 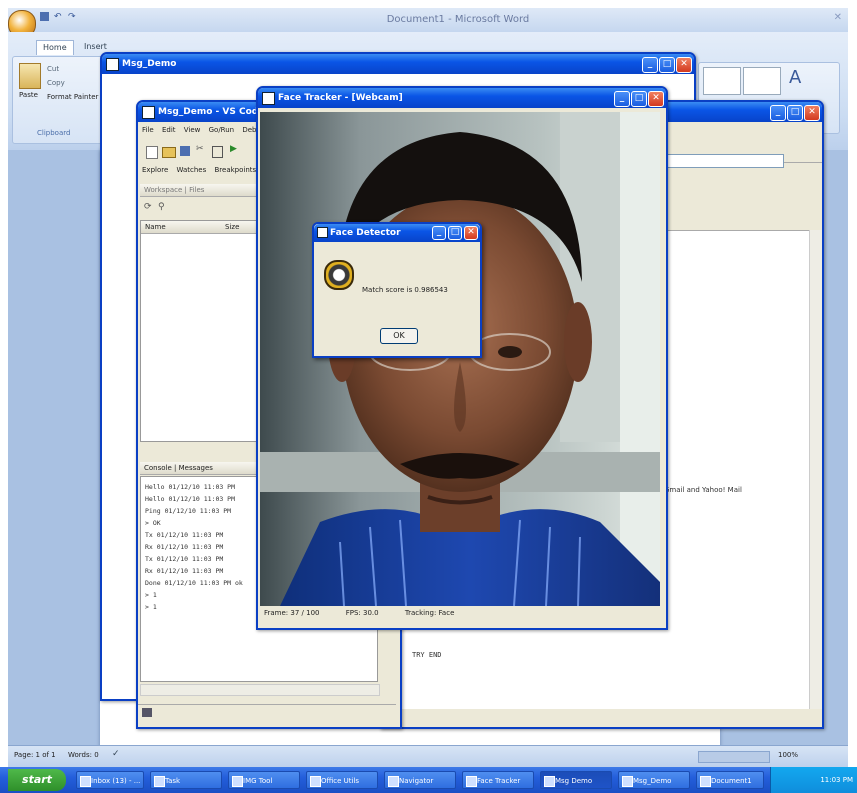 What do you see at coordinates (260, 690) in the screenshot?
I see `output-hscrollbar` at bounding box center [260, 690].